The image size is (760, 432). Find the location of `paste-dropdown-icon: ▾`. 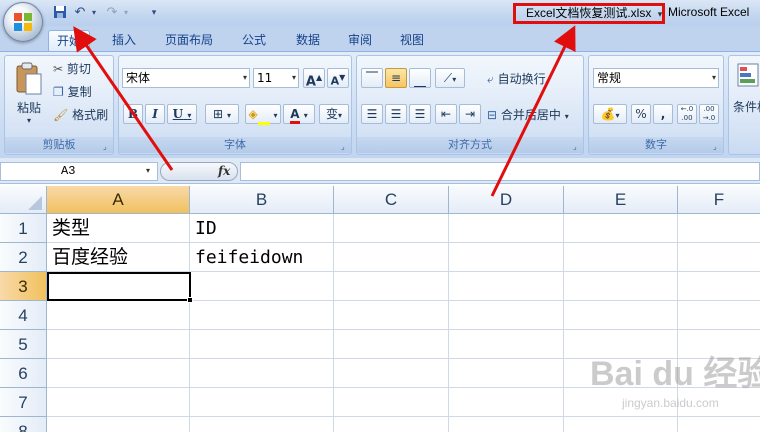

paste-dropdown-icon: ▾ is located at coordinates (28, 120).